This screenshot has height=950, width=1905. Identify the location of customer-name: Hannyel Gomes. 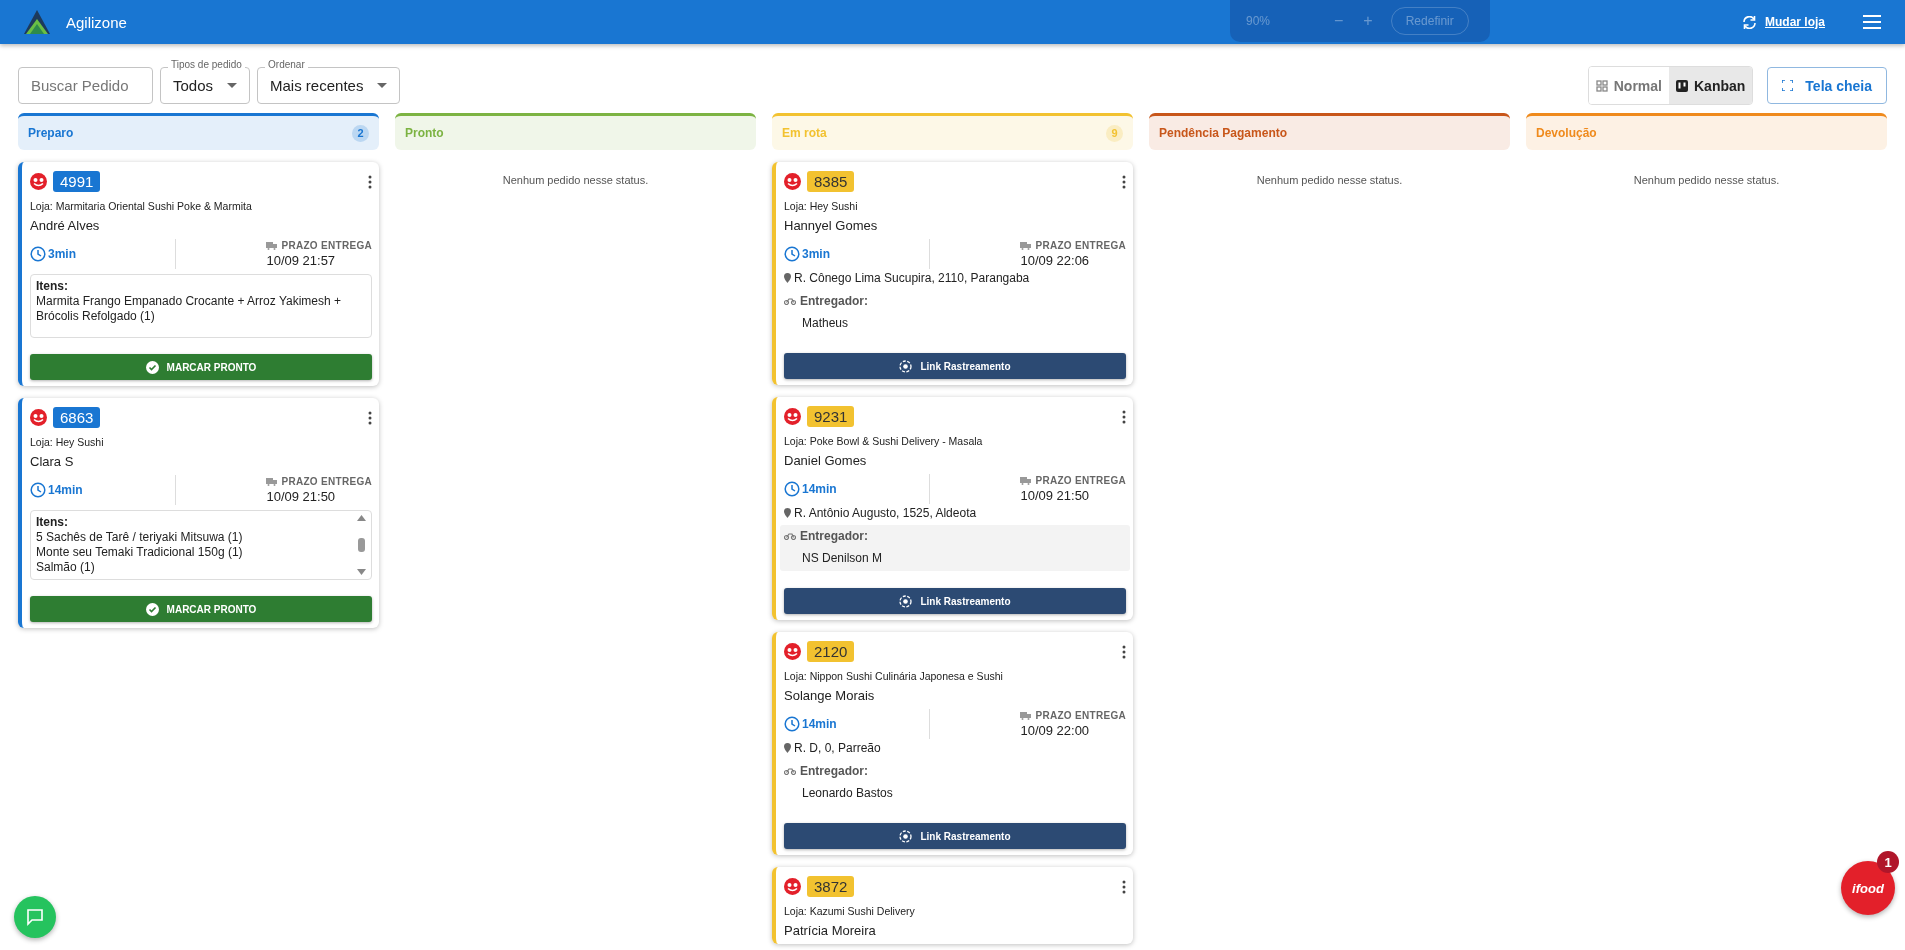
(831, 225).